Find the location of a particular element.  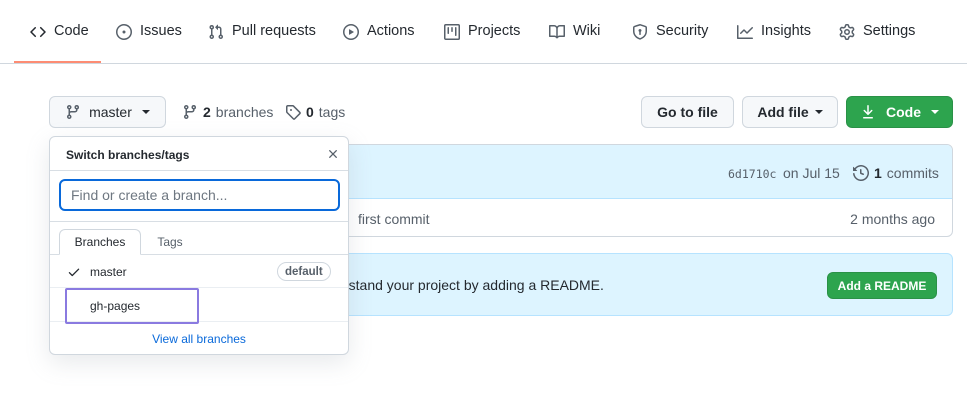

code-icon is located at coordinates (38, 31).